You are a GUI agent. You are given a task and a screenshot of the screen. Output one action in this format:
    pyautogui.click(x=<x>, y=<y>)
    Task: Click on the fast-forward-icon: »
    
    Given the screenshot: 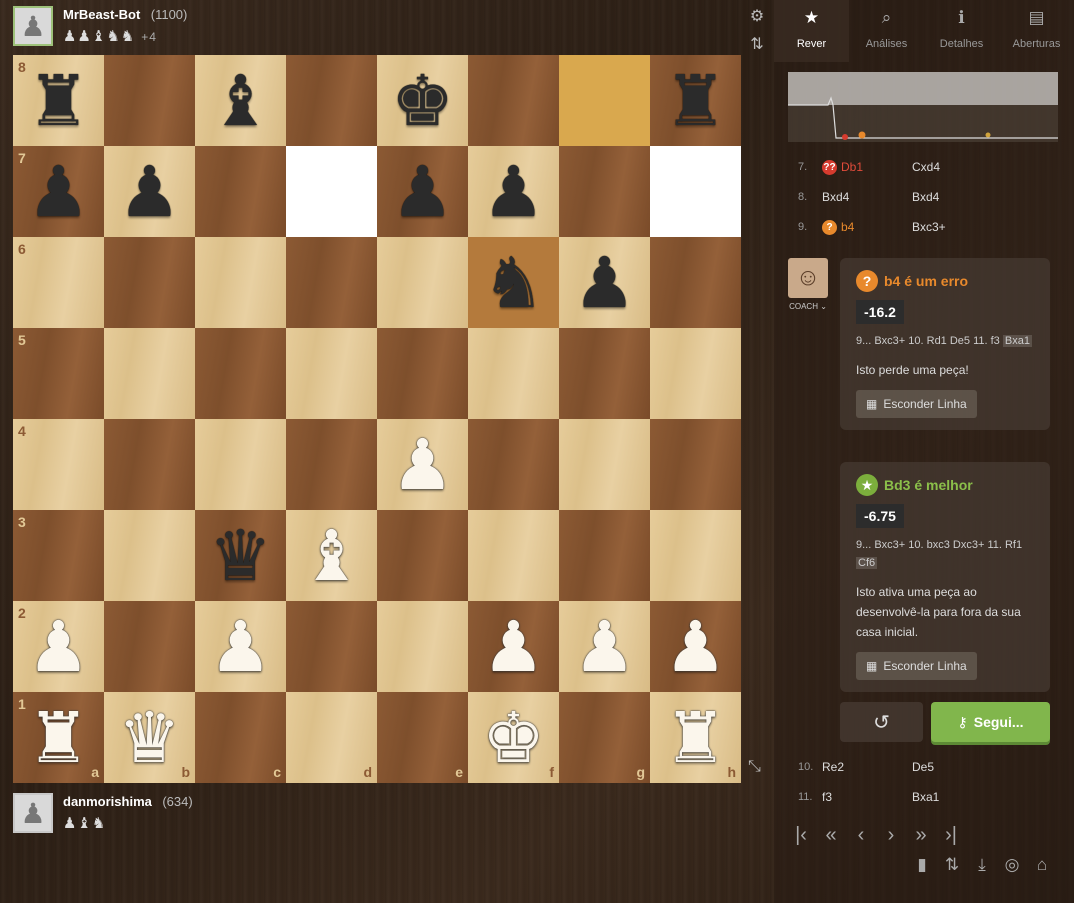 What is the action you would take?
    pyautogui.click(x=921, y=835)
    